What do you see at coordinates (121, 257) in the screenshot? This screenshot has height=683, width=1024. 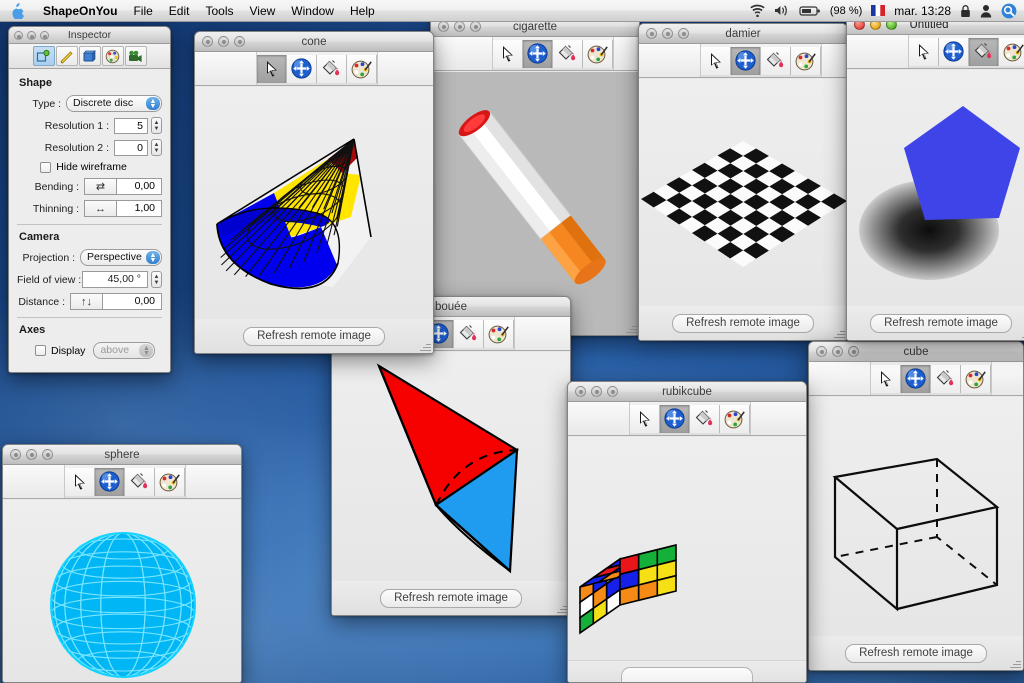 I see `projection-select: Perspective ▲ ▼` at bounding box center [121, 257].